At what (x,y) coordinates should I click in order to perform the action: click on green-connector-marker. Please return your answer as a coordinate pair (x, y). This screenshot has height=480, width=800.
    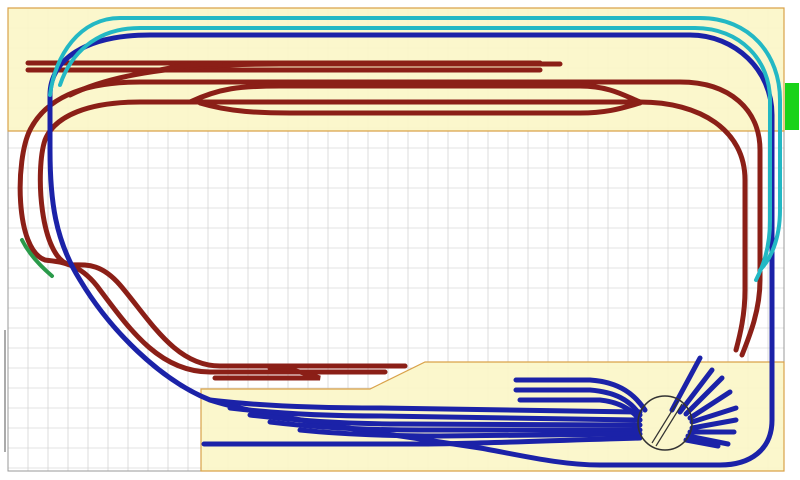
    Looking at the image, I should click on (792, 106).